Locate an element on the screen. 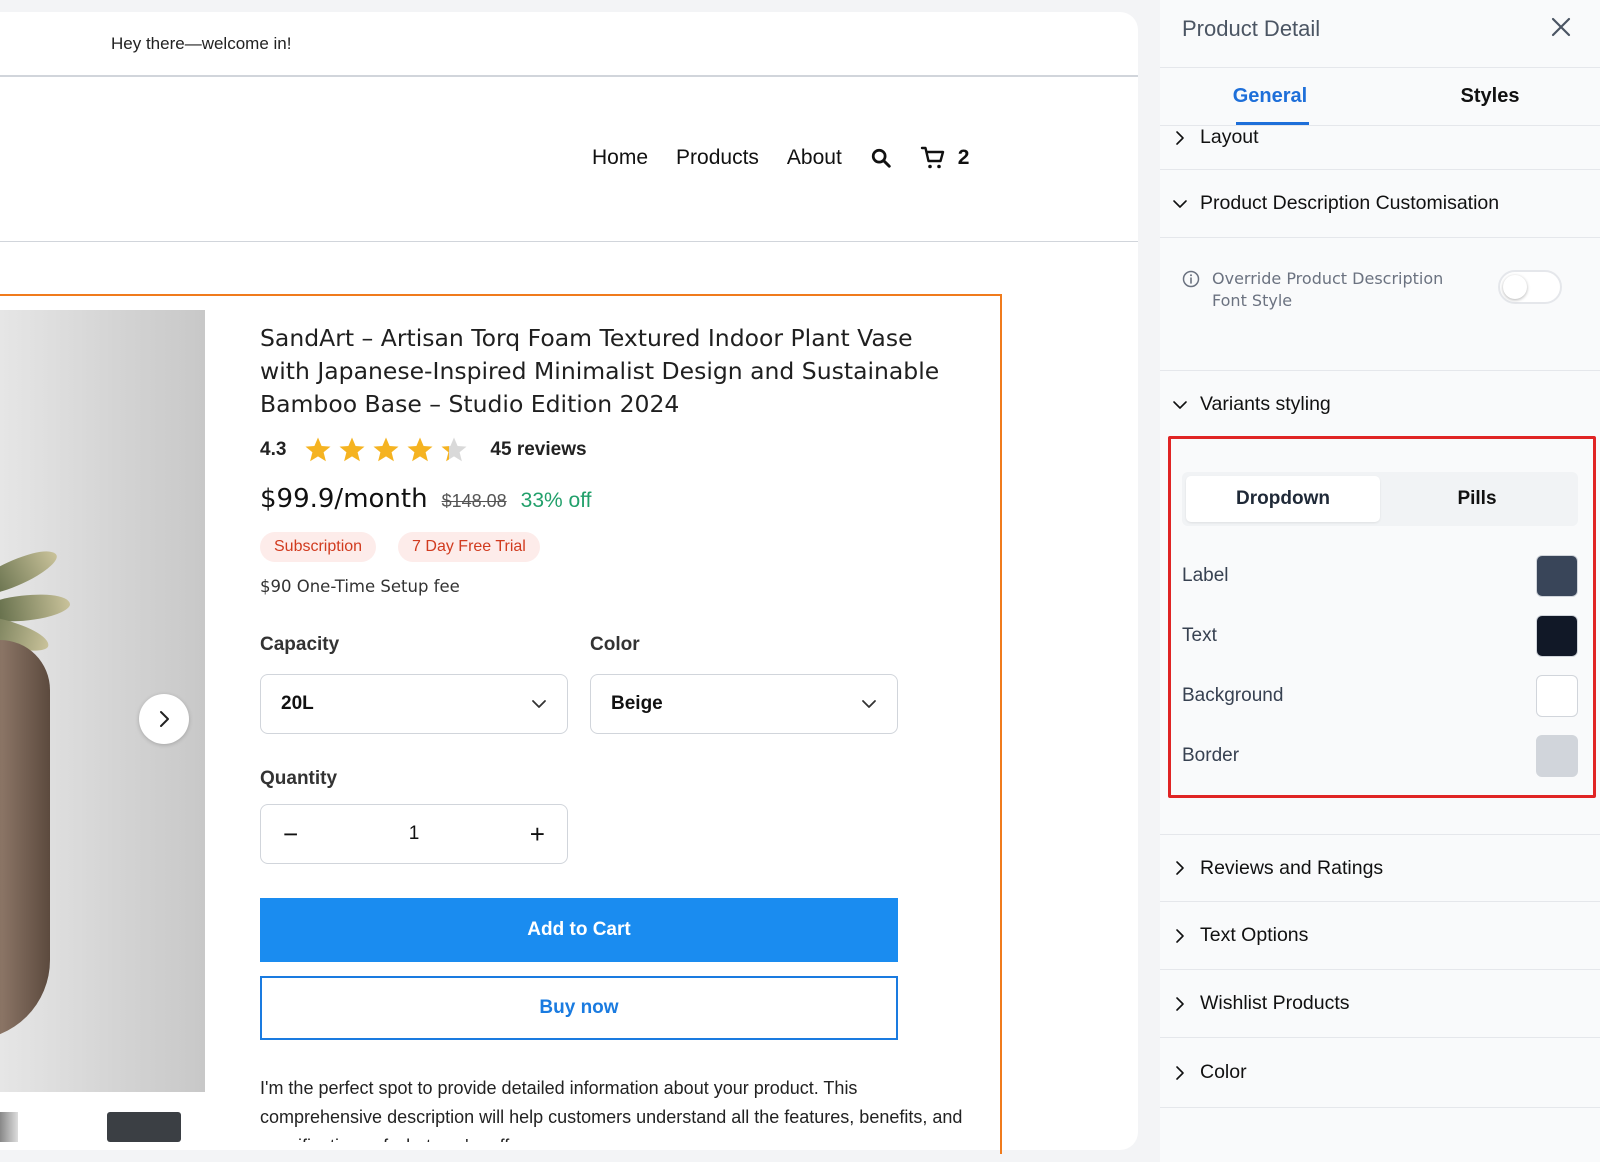  color-label: Color is located at coordinates (615, 644).